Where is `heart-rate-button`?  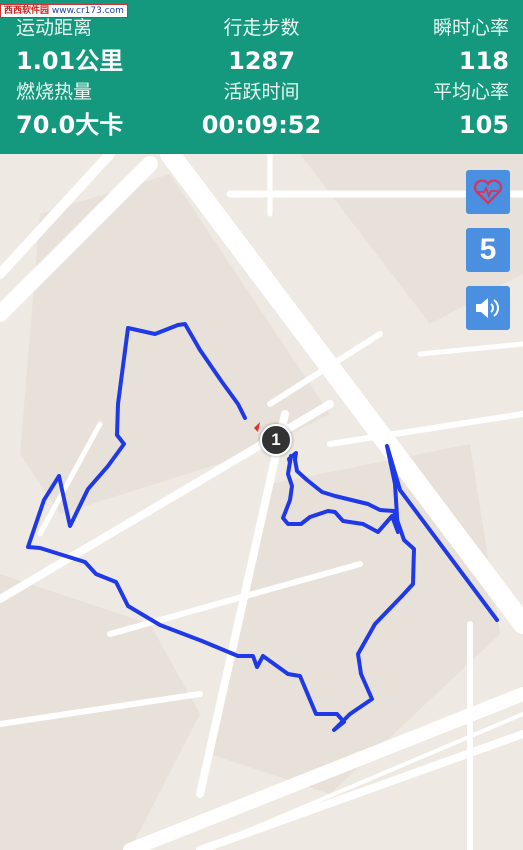 heart-rate-button is located at coordinates (488, 192).